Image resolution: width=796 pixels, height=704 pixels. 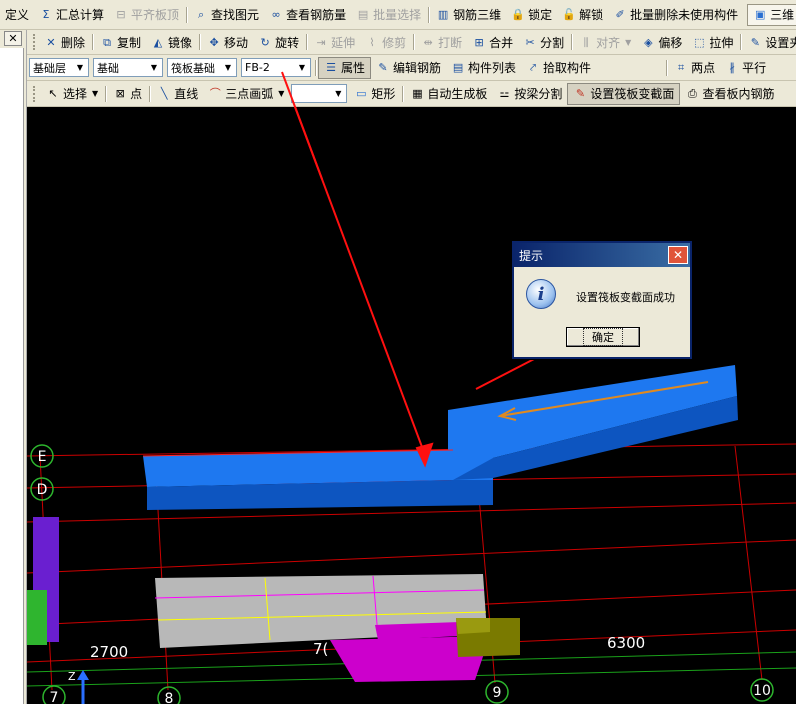 What do you see at coordinates (307, 15) in the screenshot?
I see `menu-item-4-button: ∞ 查看钢筋量` at bounding box center [307, 15].